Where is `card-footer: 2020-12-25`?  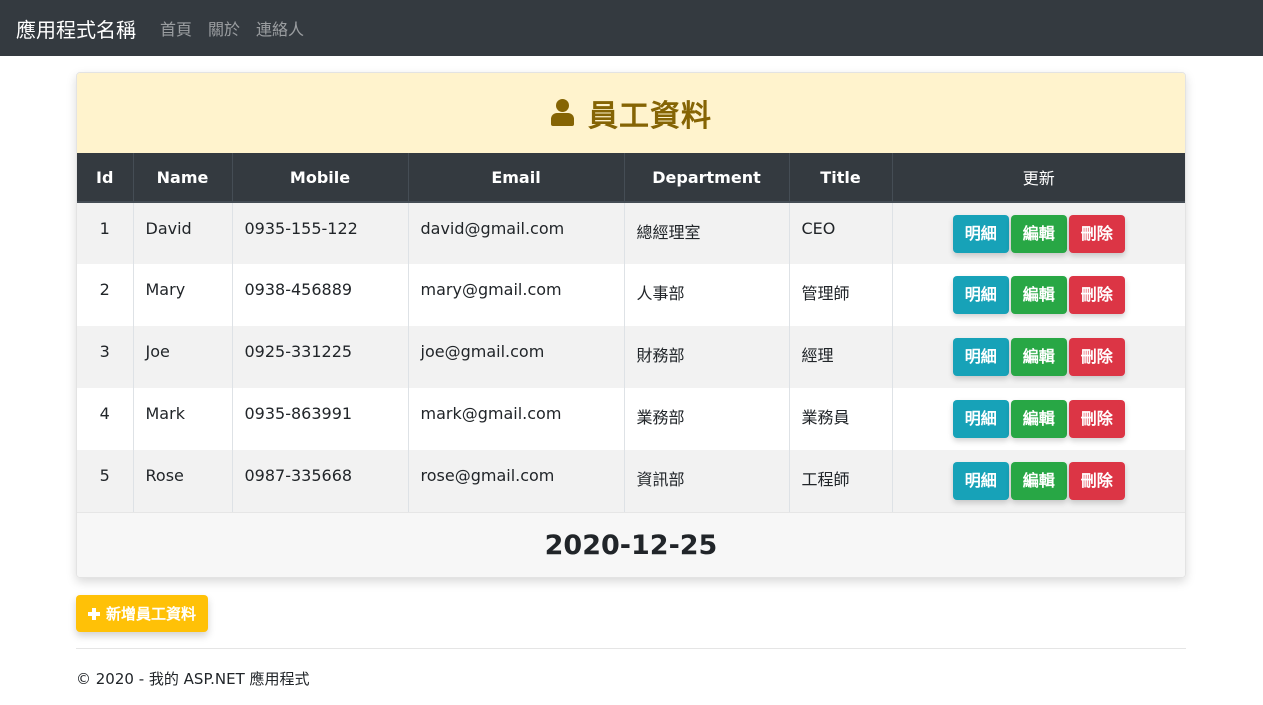
card-footer: 2020-12-25 is located at coordinates (631, 544).